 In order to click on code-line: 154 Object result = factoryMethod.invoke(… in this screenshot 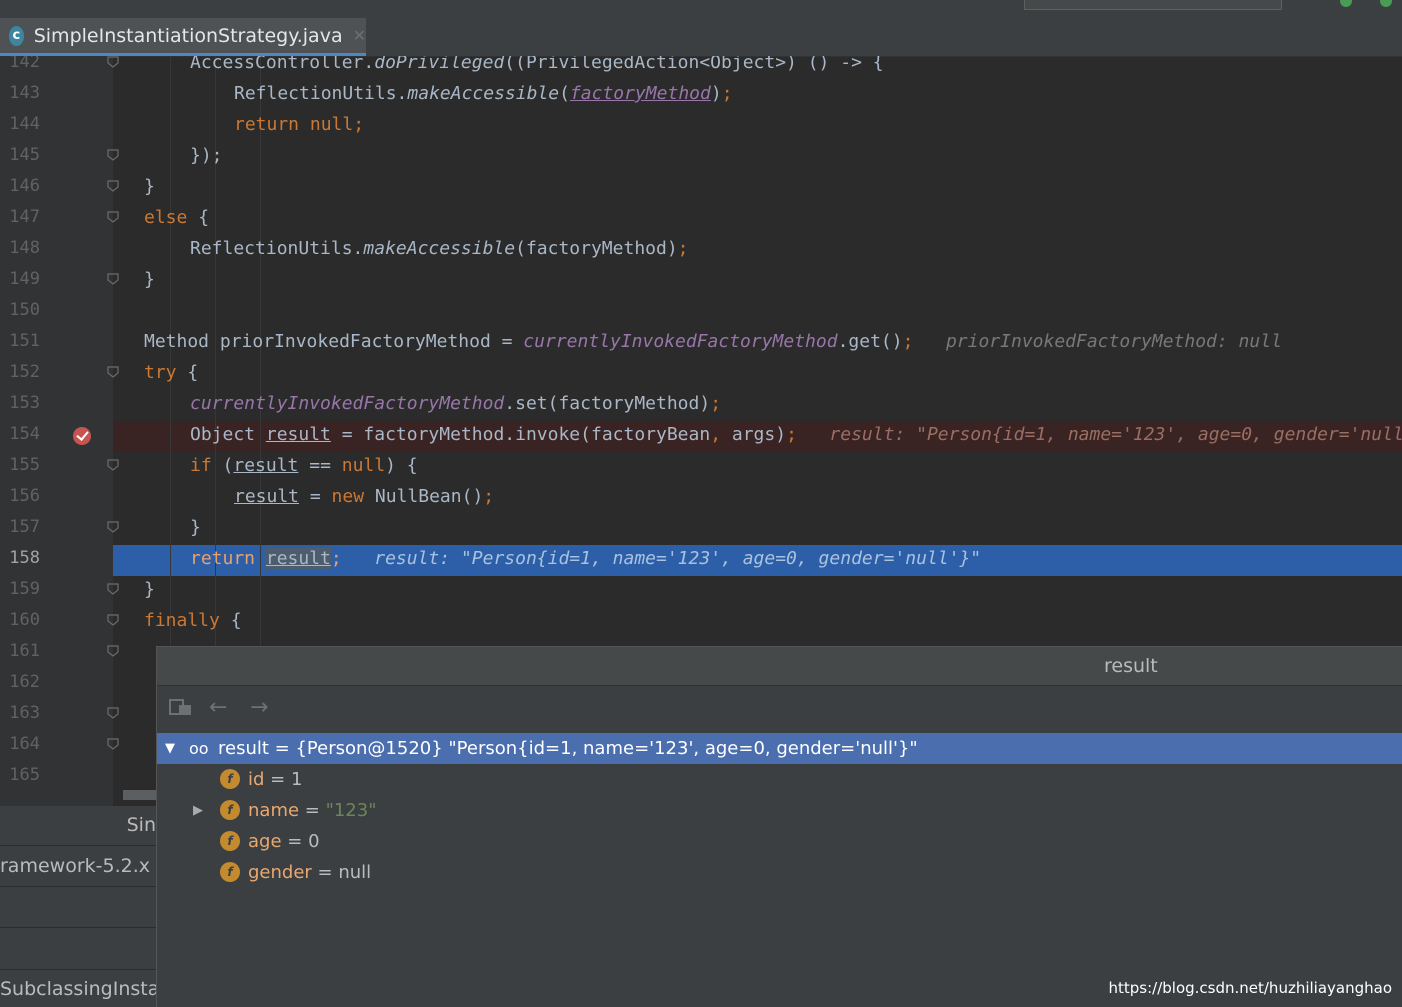, I will do `click(701, 434)`.